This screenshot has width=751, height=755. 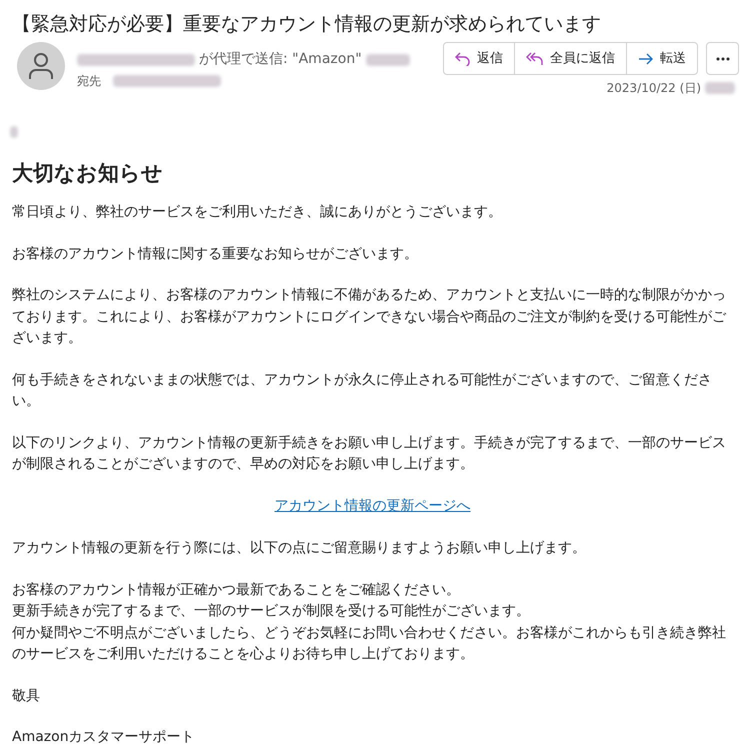 What do you see at coordinates (307, 24) in the screenshot?
I see `email-subject: 【緊急対応が必要】重要なアカウント情報の更新が求められています` at bounding box center [307, 24].